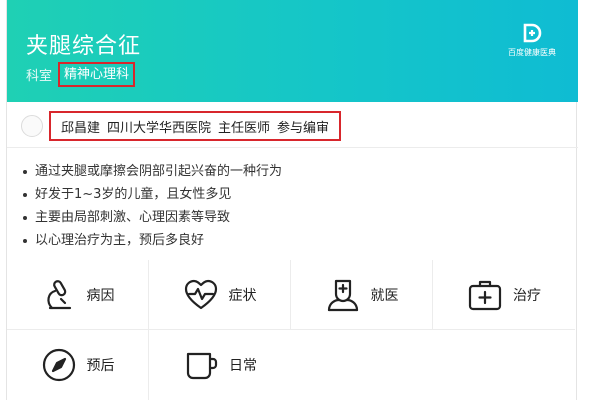 This screenshot has width=599, height=400. Describe the element at coordinates (152, 194) in the screenshot. I see `summary-item: 好发于1~3岁的儿童，且女性多见` at that location.